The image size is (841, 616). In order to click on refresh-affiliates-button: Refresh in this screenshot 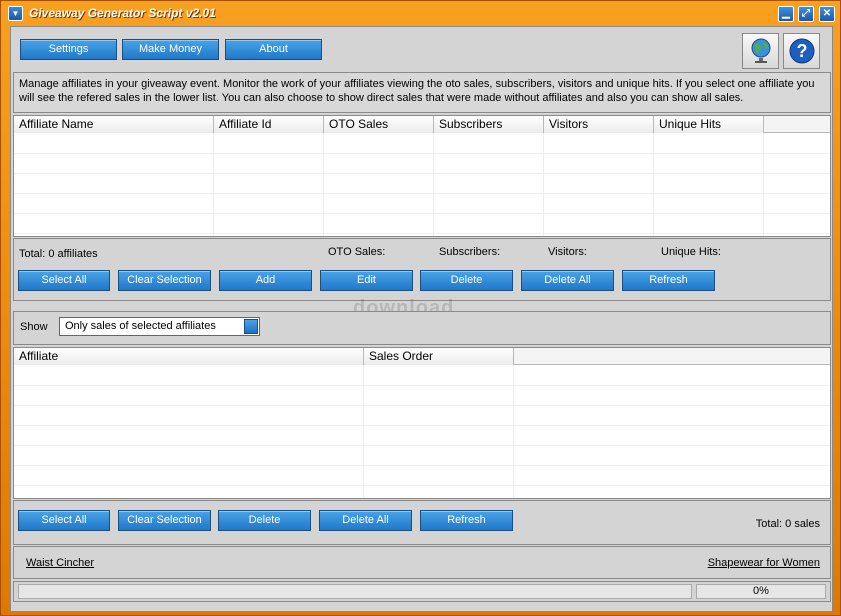, I will do `click(668, 280)`.